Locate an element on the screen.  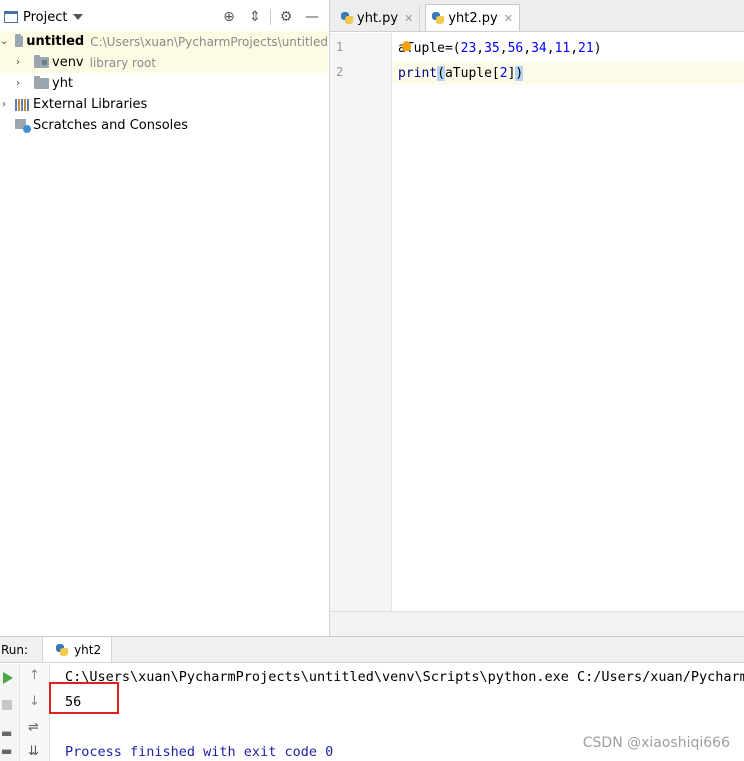
run-tab-yht2: yht2 is located at coordinates (77, 649).